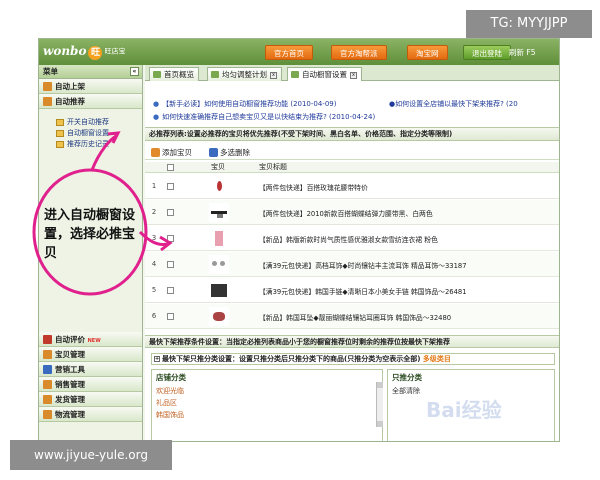 The height and width of the screenshot is (480, 600). What do you see at coordinates (90, 86) in the screenshot?
I see `sidebar-item-auto-list: 自动上架` at bounding box center [90, 86].